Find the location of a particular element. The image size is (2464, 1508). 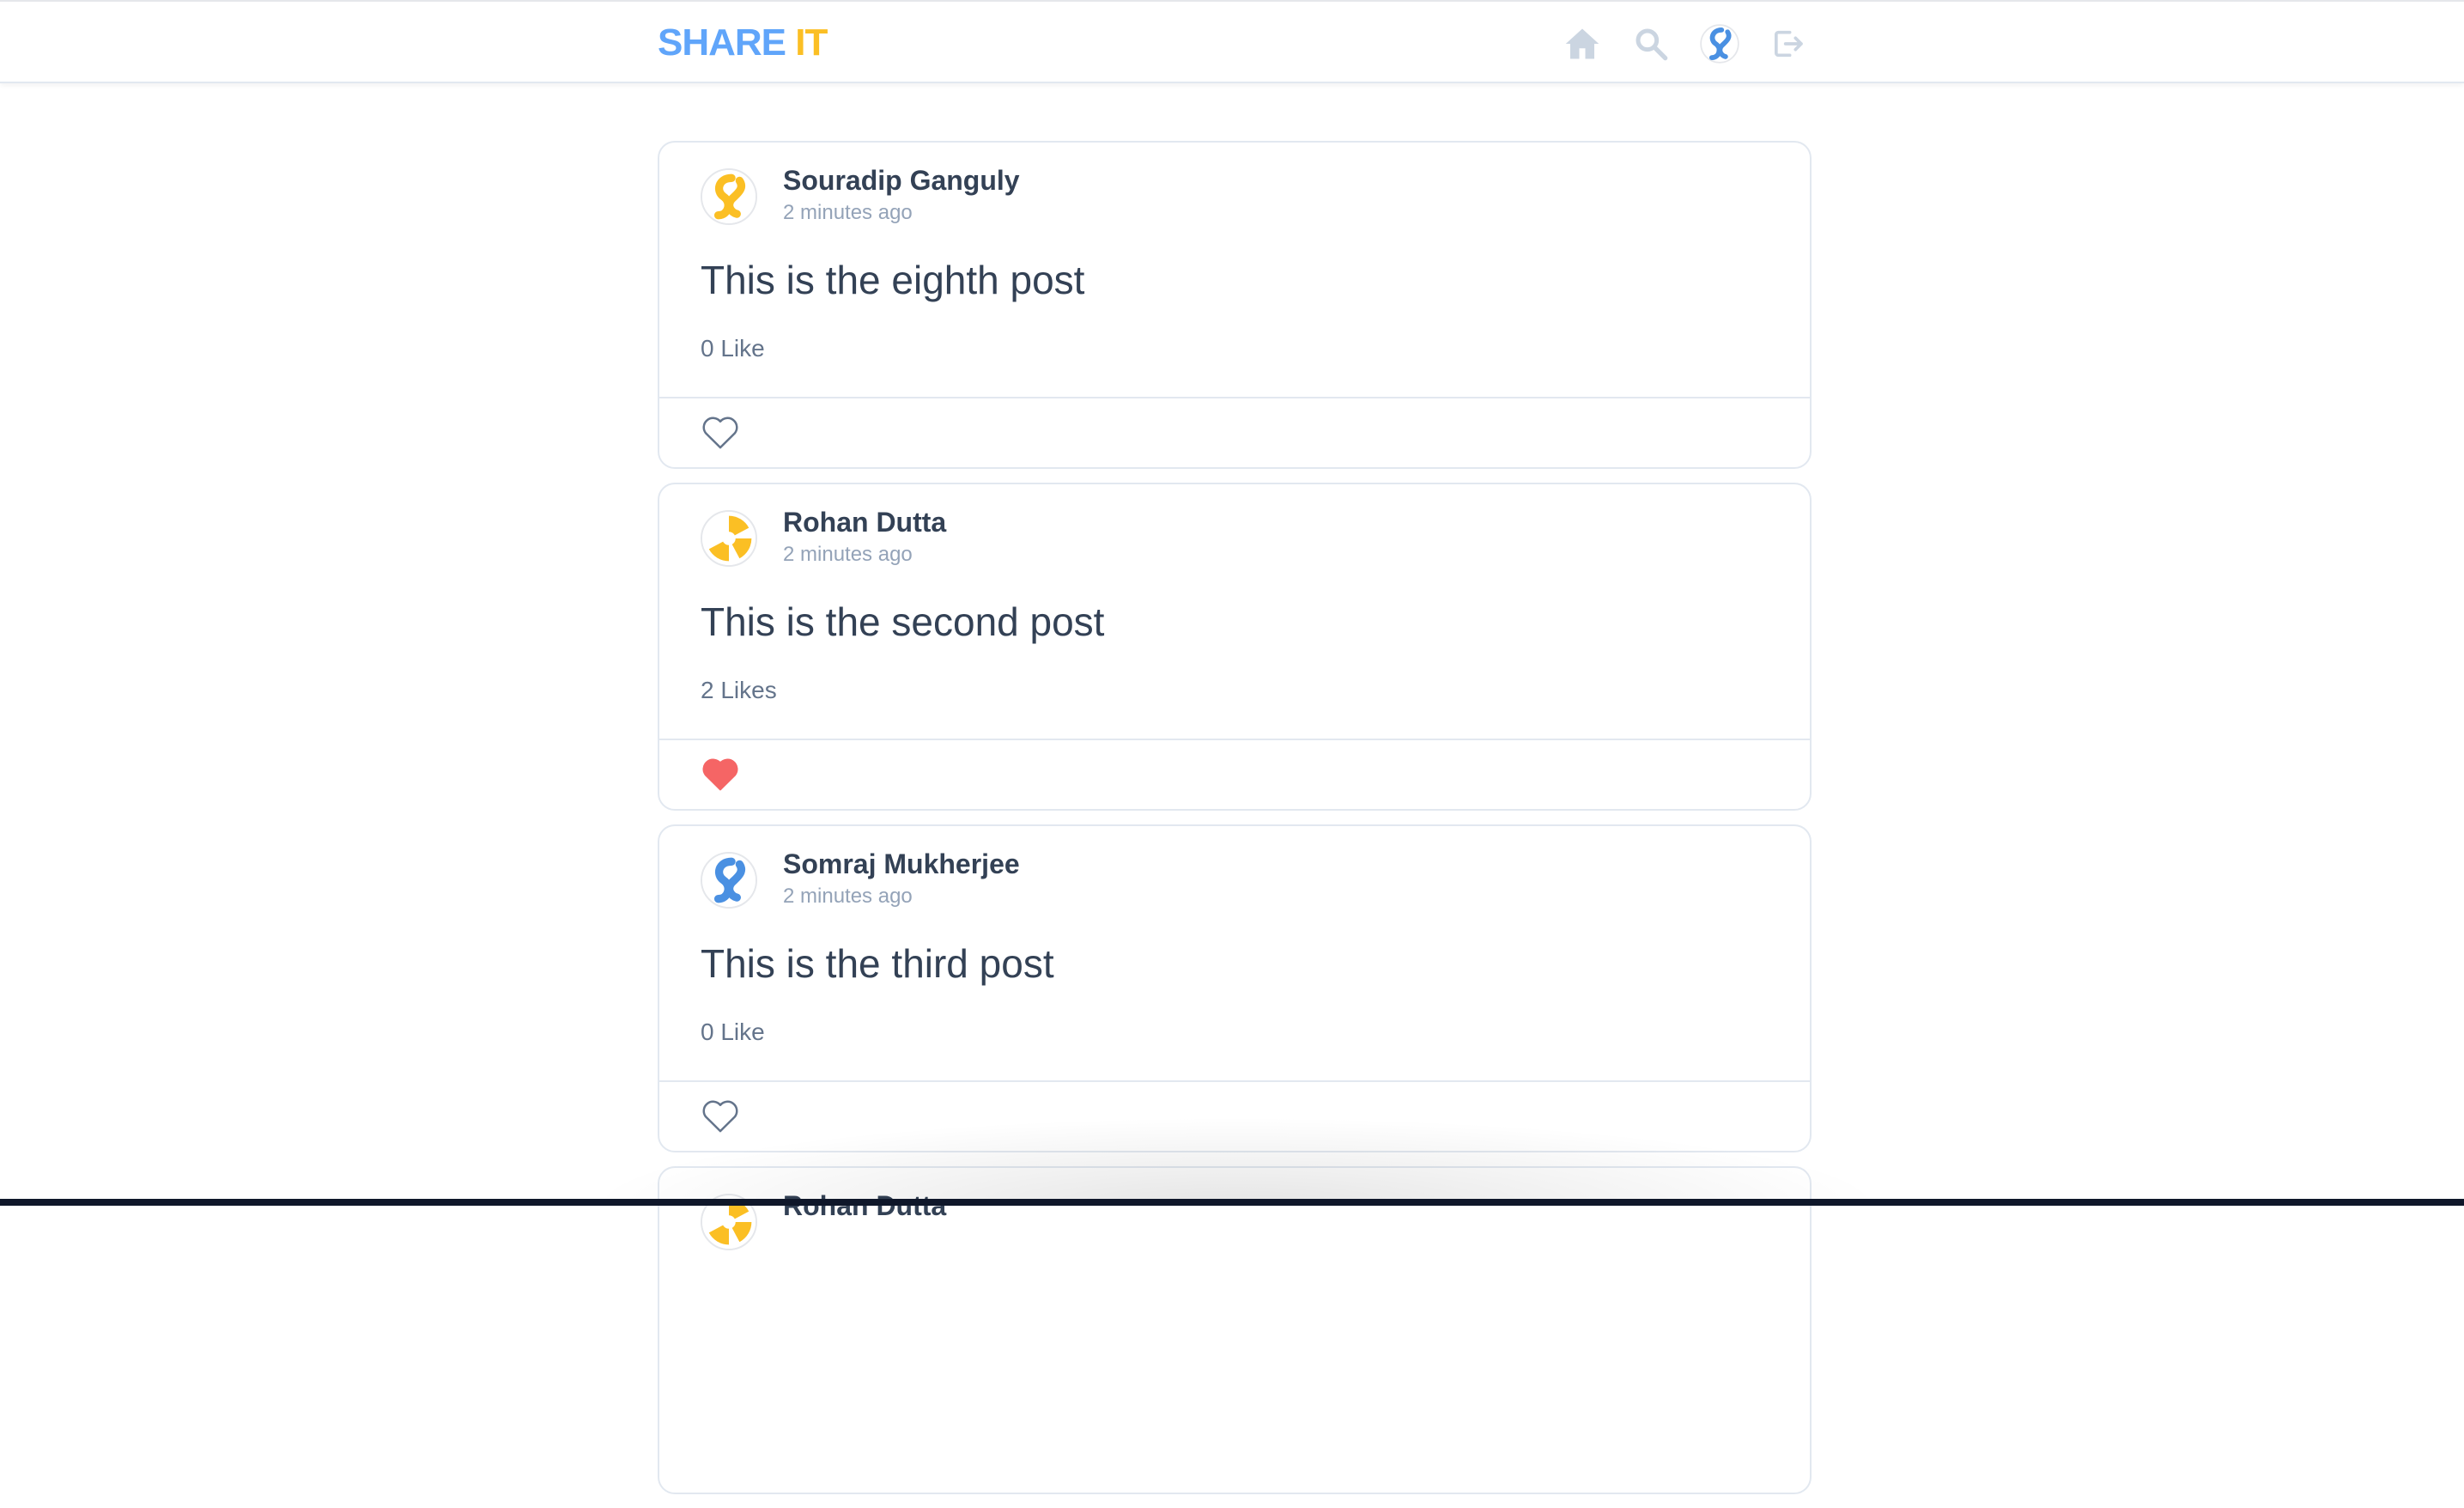

search-icon is located at coordinates (1651, 44).